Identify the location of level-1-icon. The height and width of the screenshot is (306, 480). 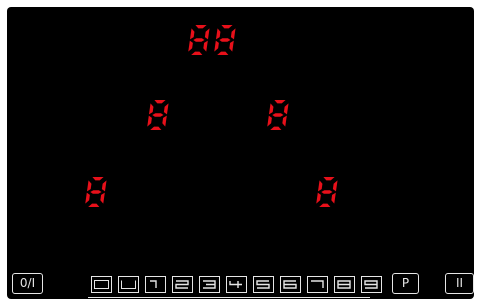
(153, 284).